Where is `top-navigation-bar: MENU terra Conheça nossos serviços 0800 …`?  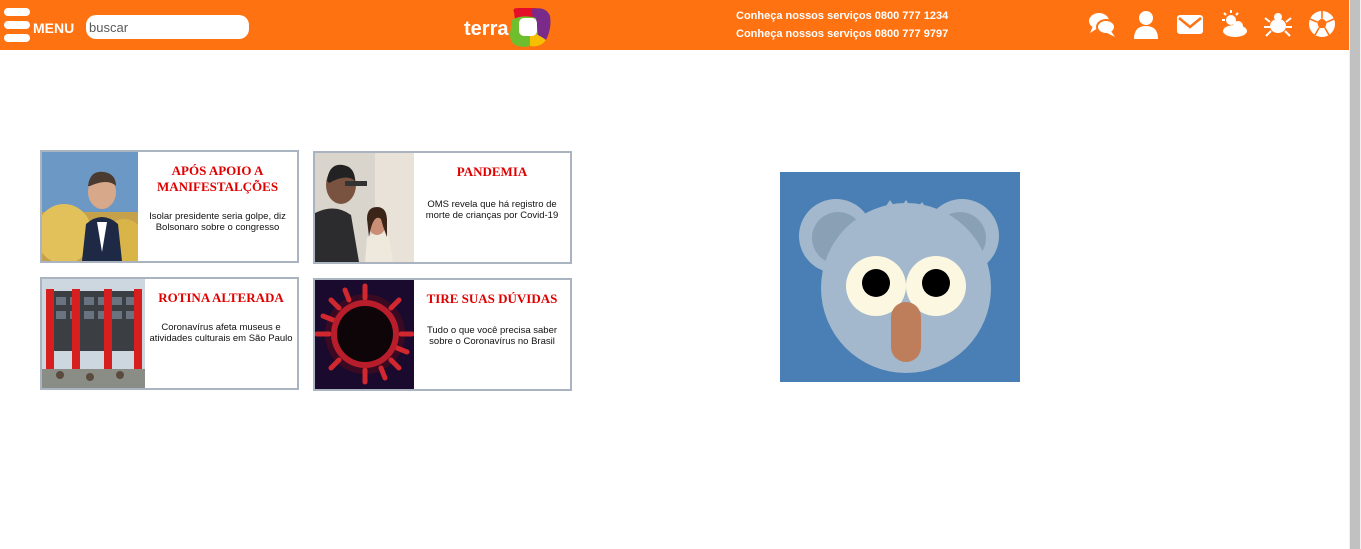 top-navigation-bar: MENU terra Conheça nossos serviços 0800 … is located at coordinates (674, 25).